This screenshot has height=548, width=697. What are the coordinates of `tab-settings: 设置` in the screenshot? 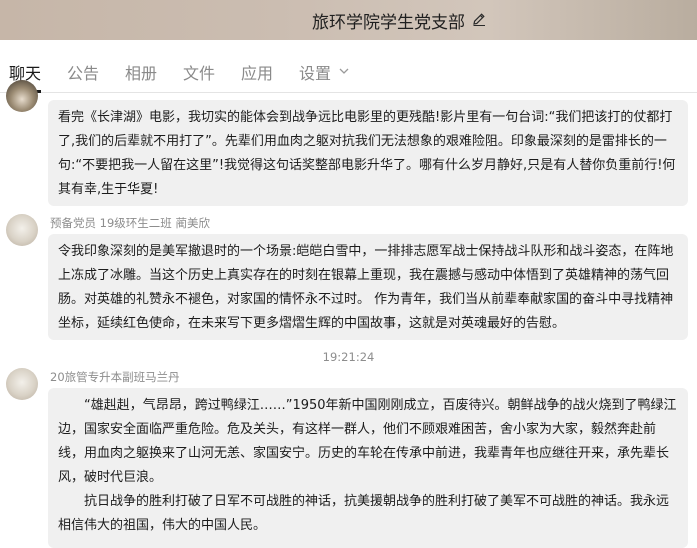 It's located at (315, 72).